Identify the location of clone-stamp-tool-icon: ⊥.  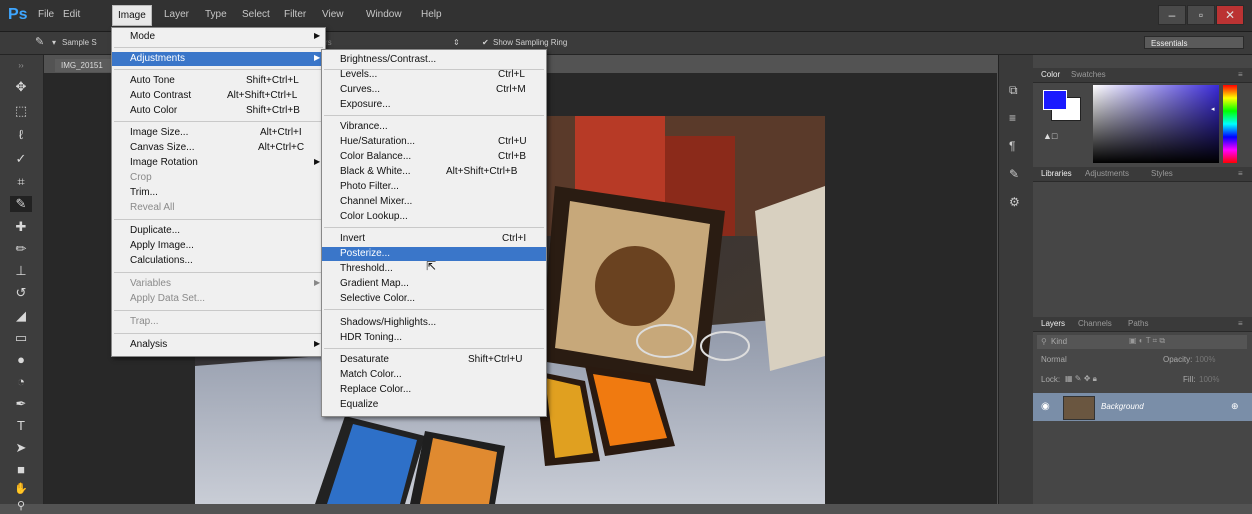
(21, 271).